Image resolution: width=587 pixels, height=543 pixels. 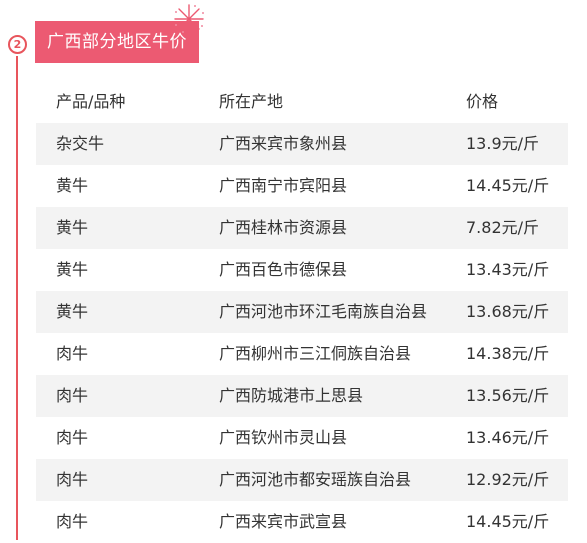 What do you see at coordinates (508, 479) in the screenshot?
I see `price-cell: 12.92元/斤` at bounding box center [508, 479].